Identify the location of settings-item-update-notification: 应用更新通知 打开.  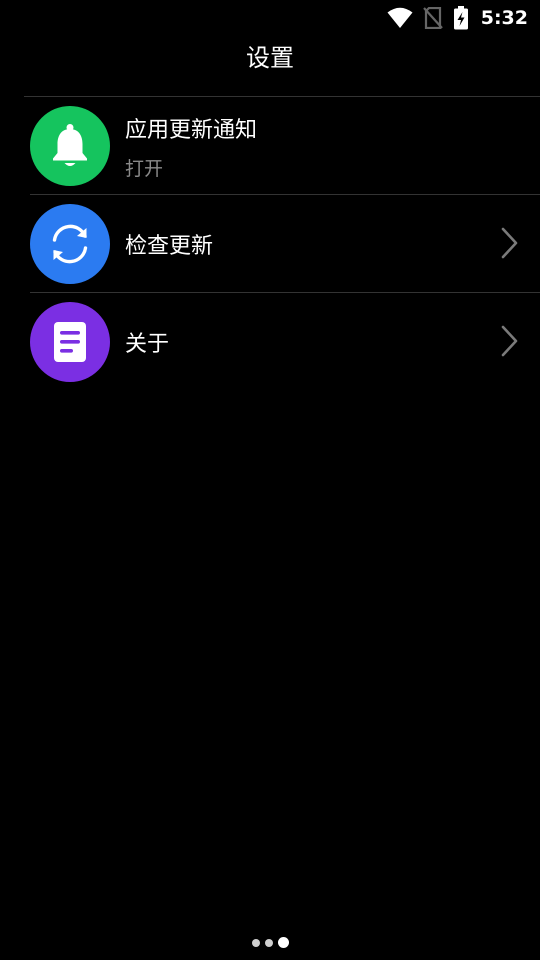
(270, 146).